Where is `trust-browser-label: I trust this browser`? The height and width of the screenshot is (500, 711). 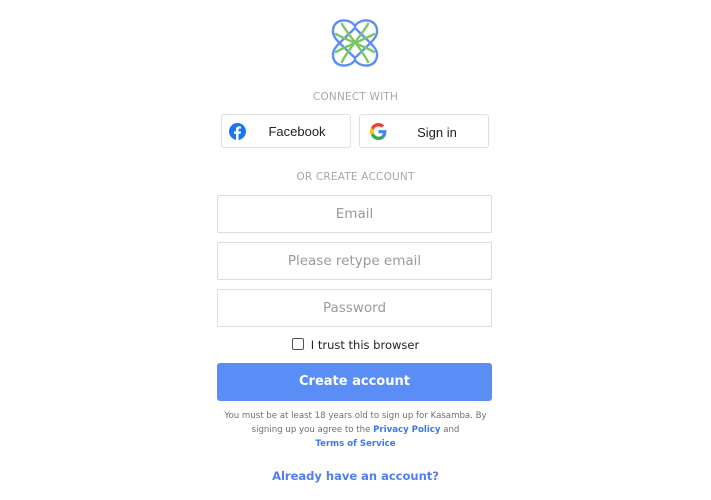 trust-browser-label: I trust this browser is located at coordinates (365, 345).